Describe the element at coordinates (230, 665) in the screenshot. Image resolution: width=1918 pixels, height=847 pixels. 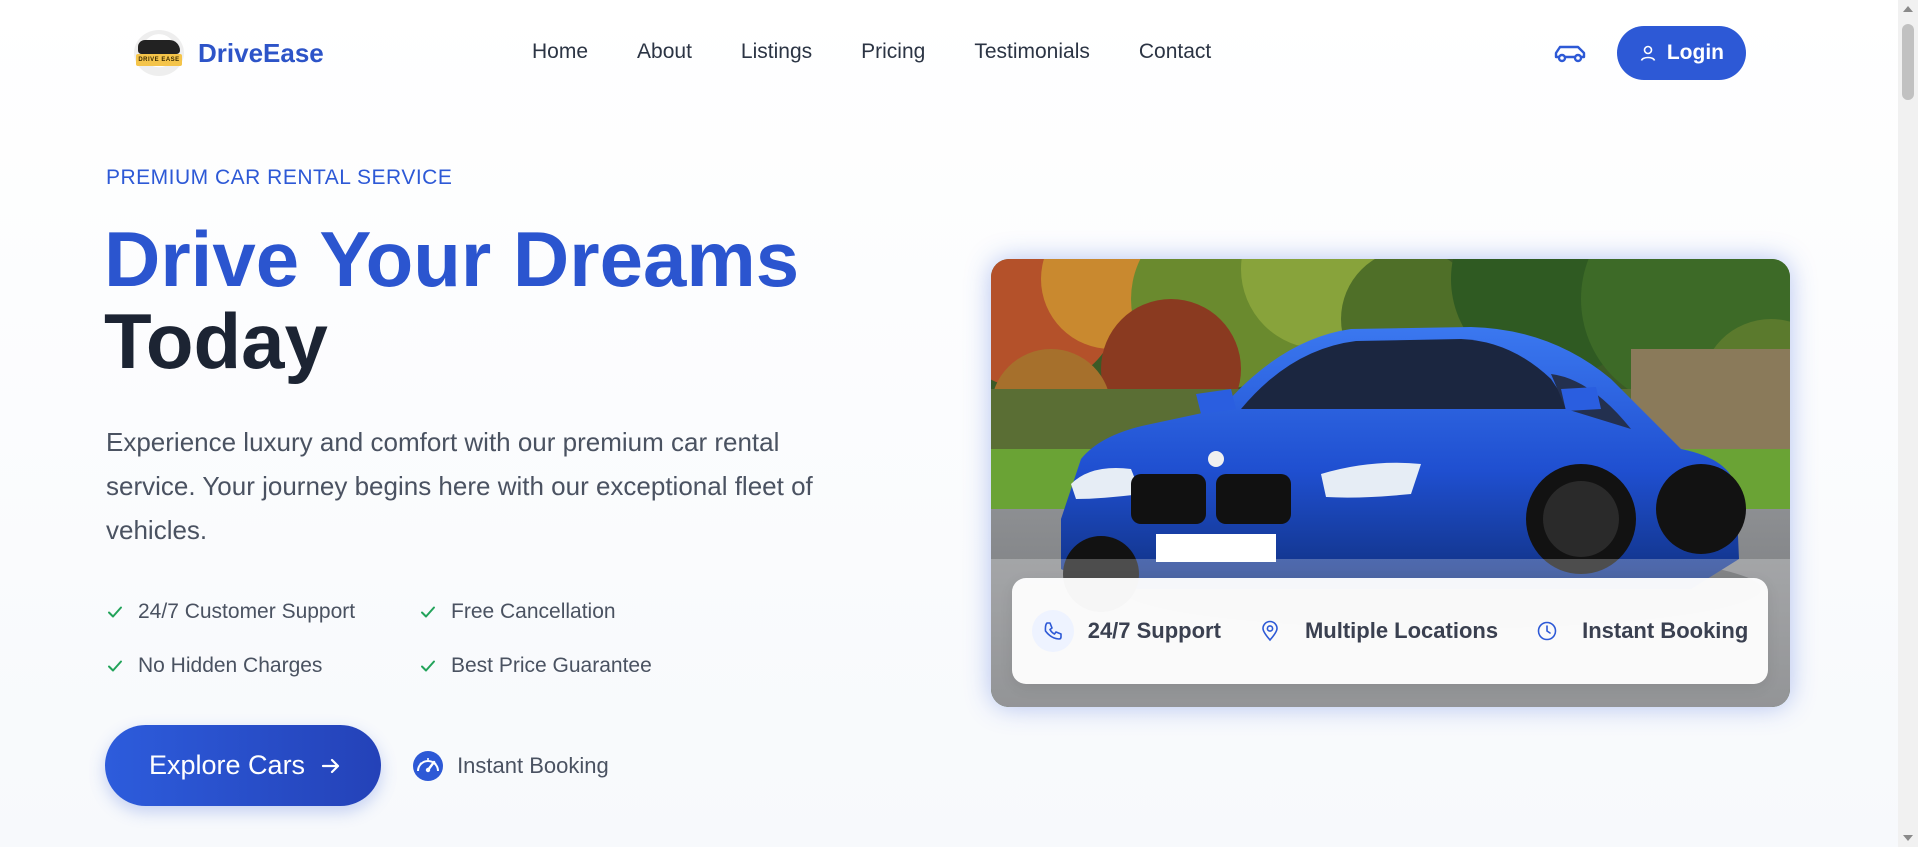
I see `feature-label: No Hidden Charges` at that location.